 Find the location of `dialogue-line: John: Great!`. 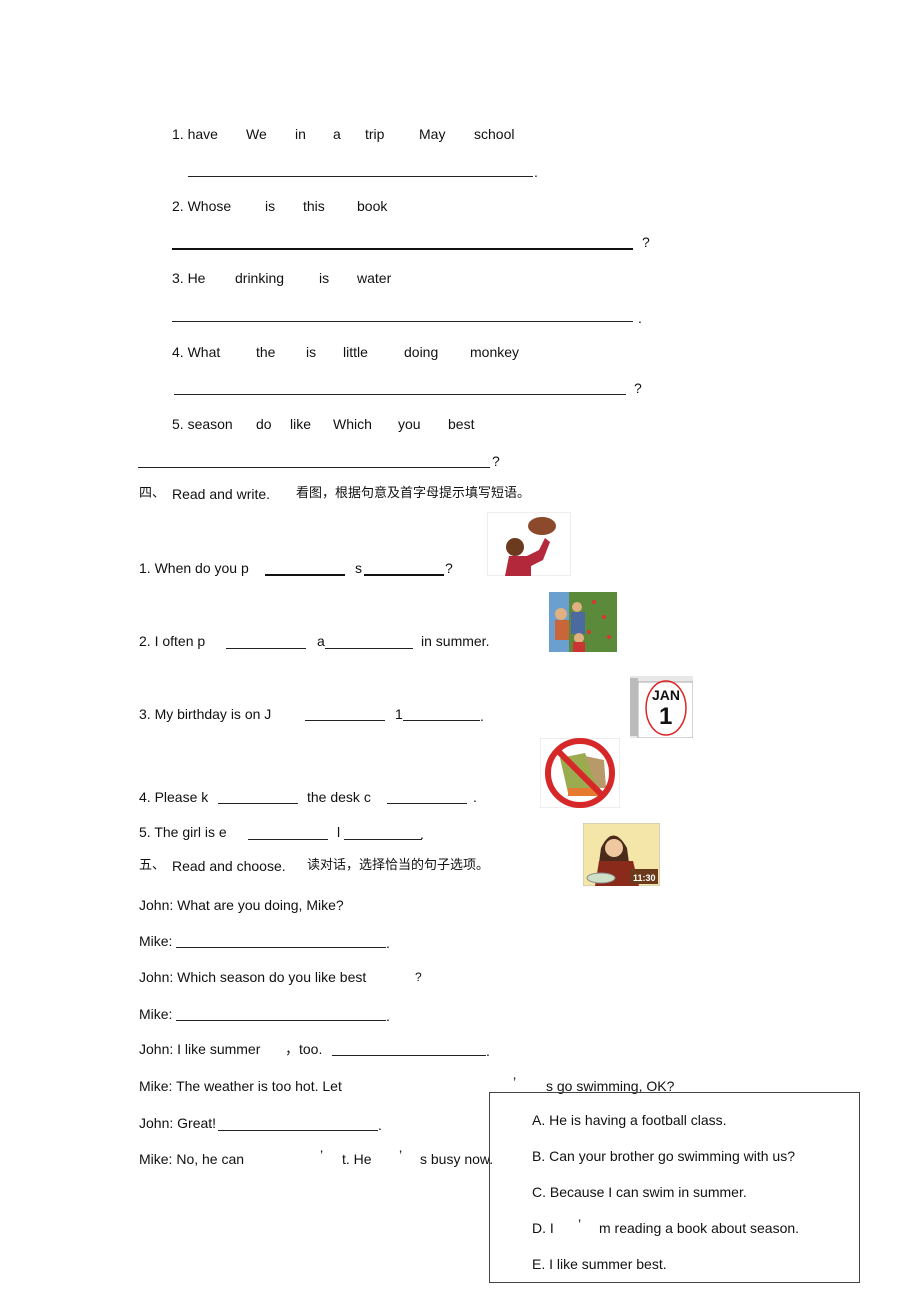

dialogue-line: John: Great! is located at coordinates (178, 1123).